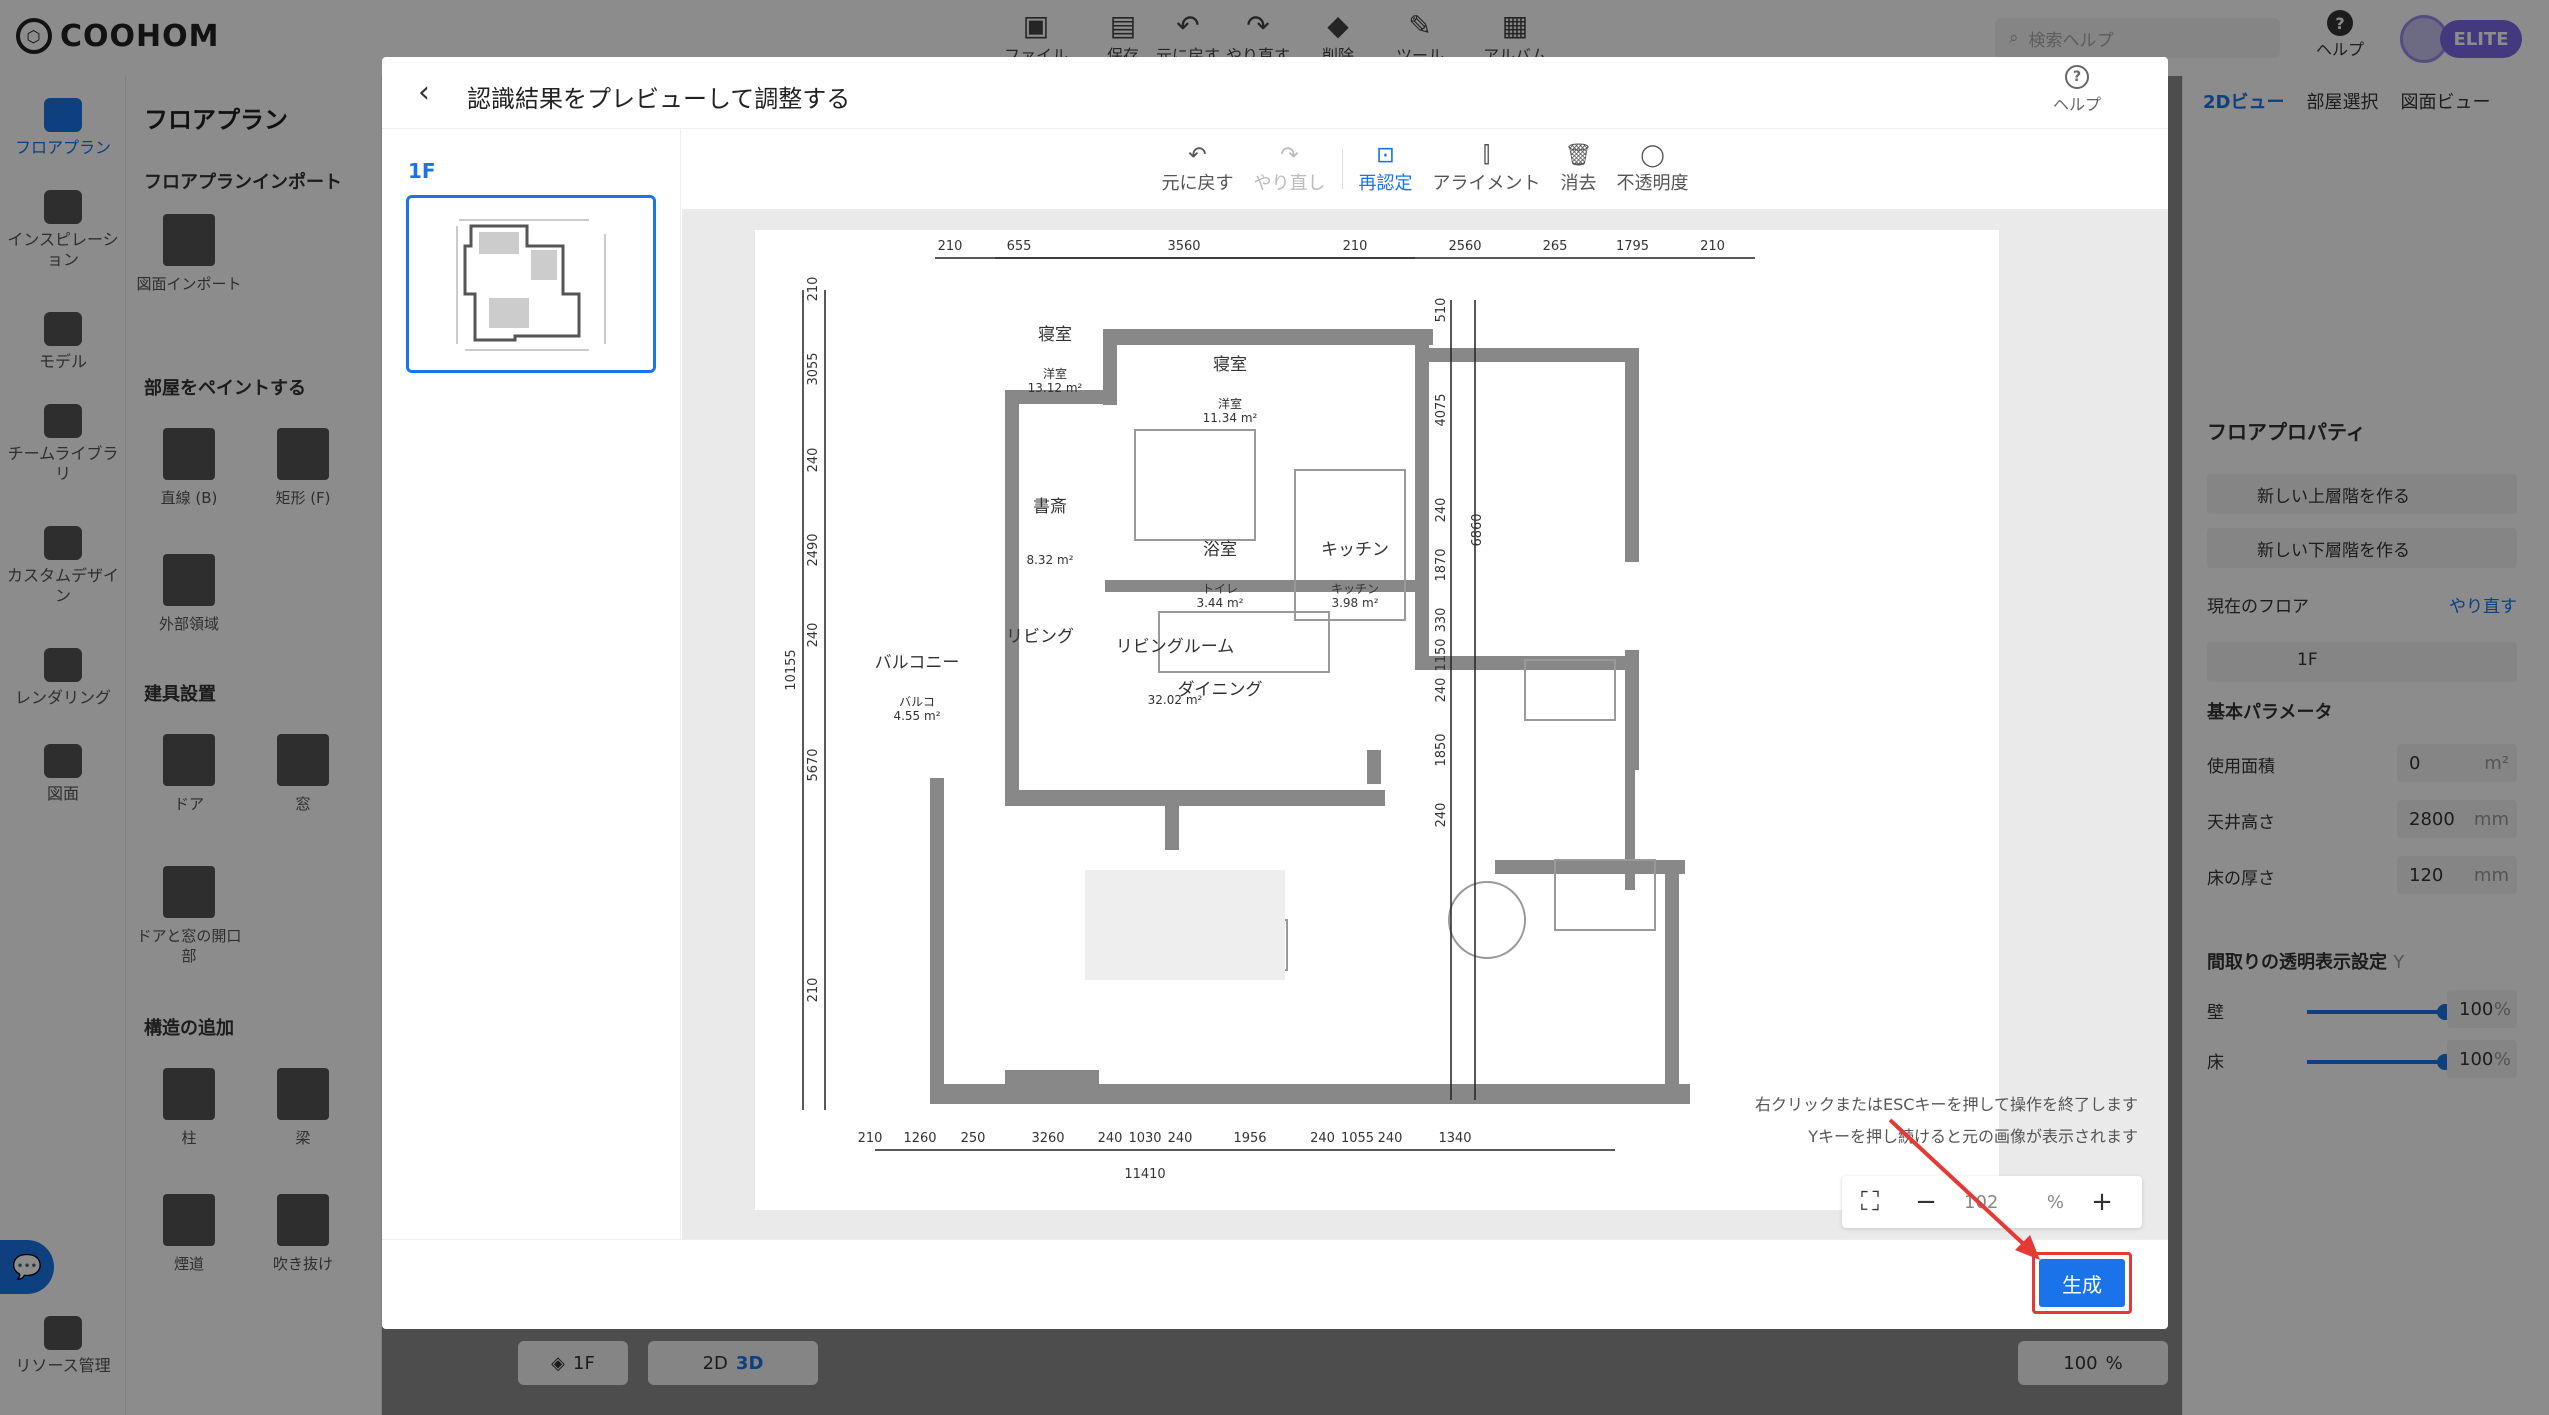  I want to click on redo-tool: ↷ やり直し, so click(1290, 176).